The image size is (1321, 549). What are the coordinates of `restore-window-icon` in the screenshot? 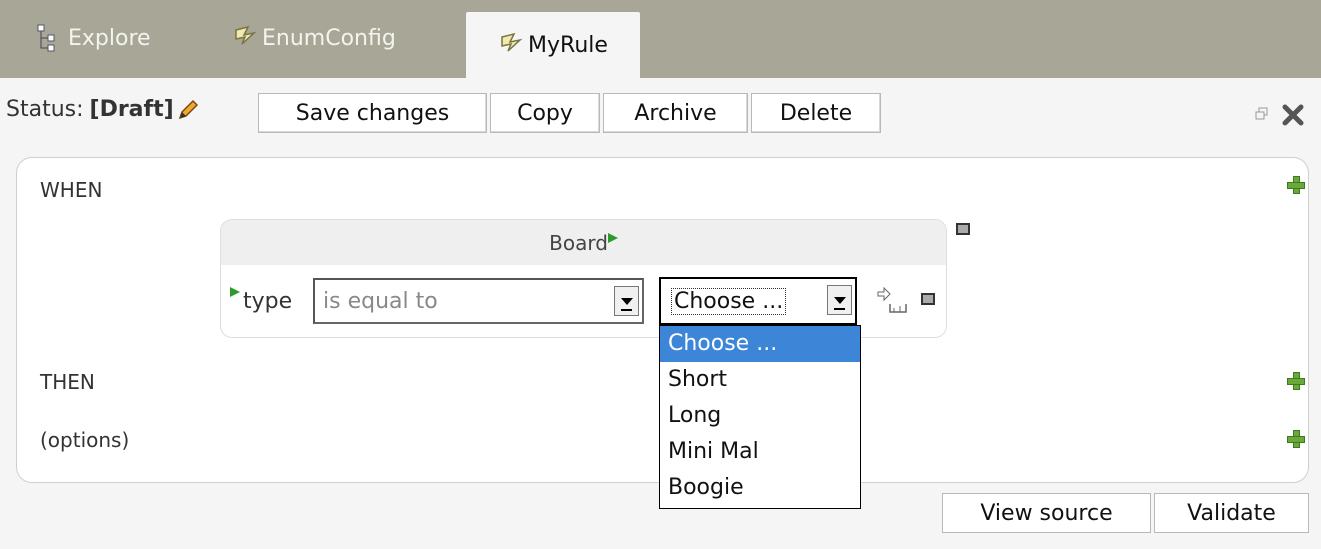 It's located at (1262, 114).